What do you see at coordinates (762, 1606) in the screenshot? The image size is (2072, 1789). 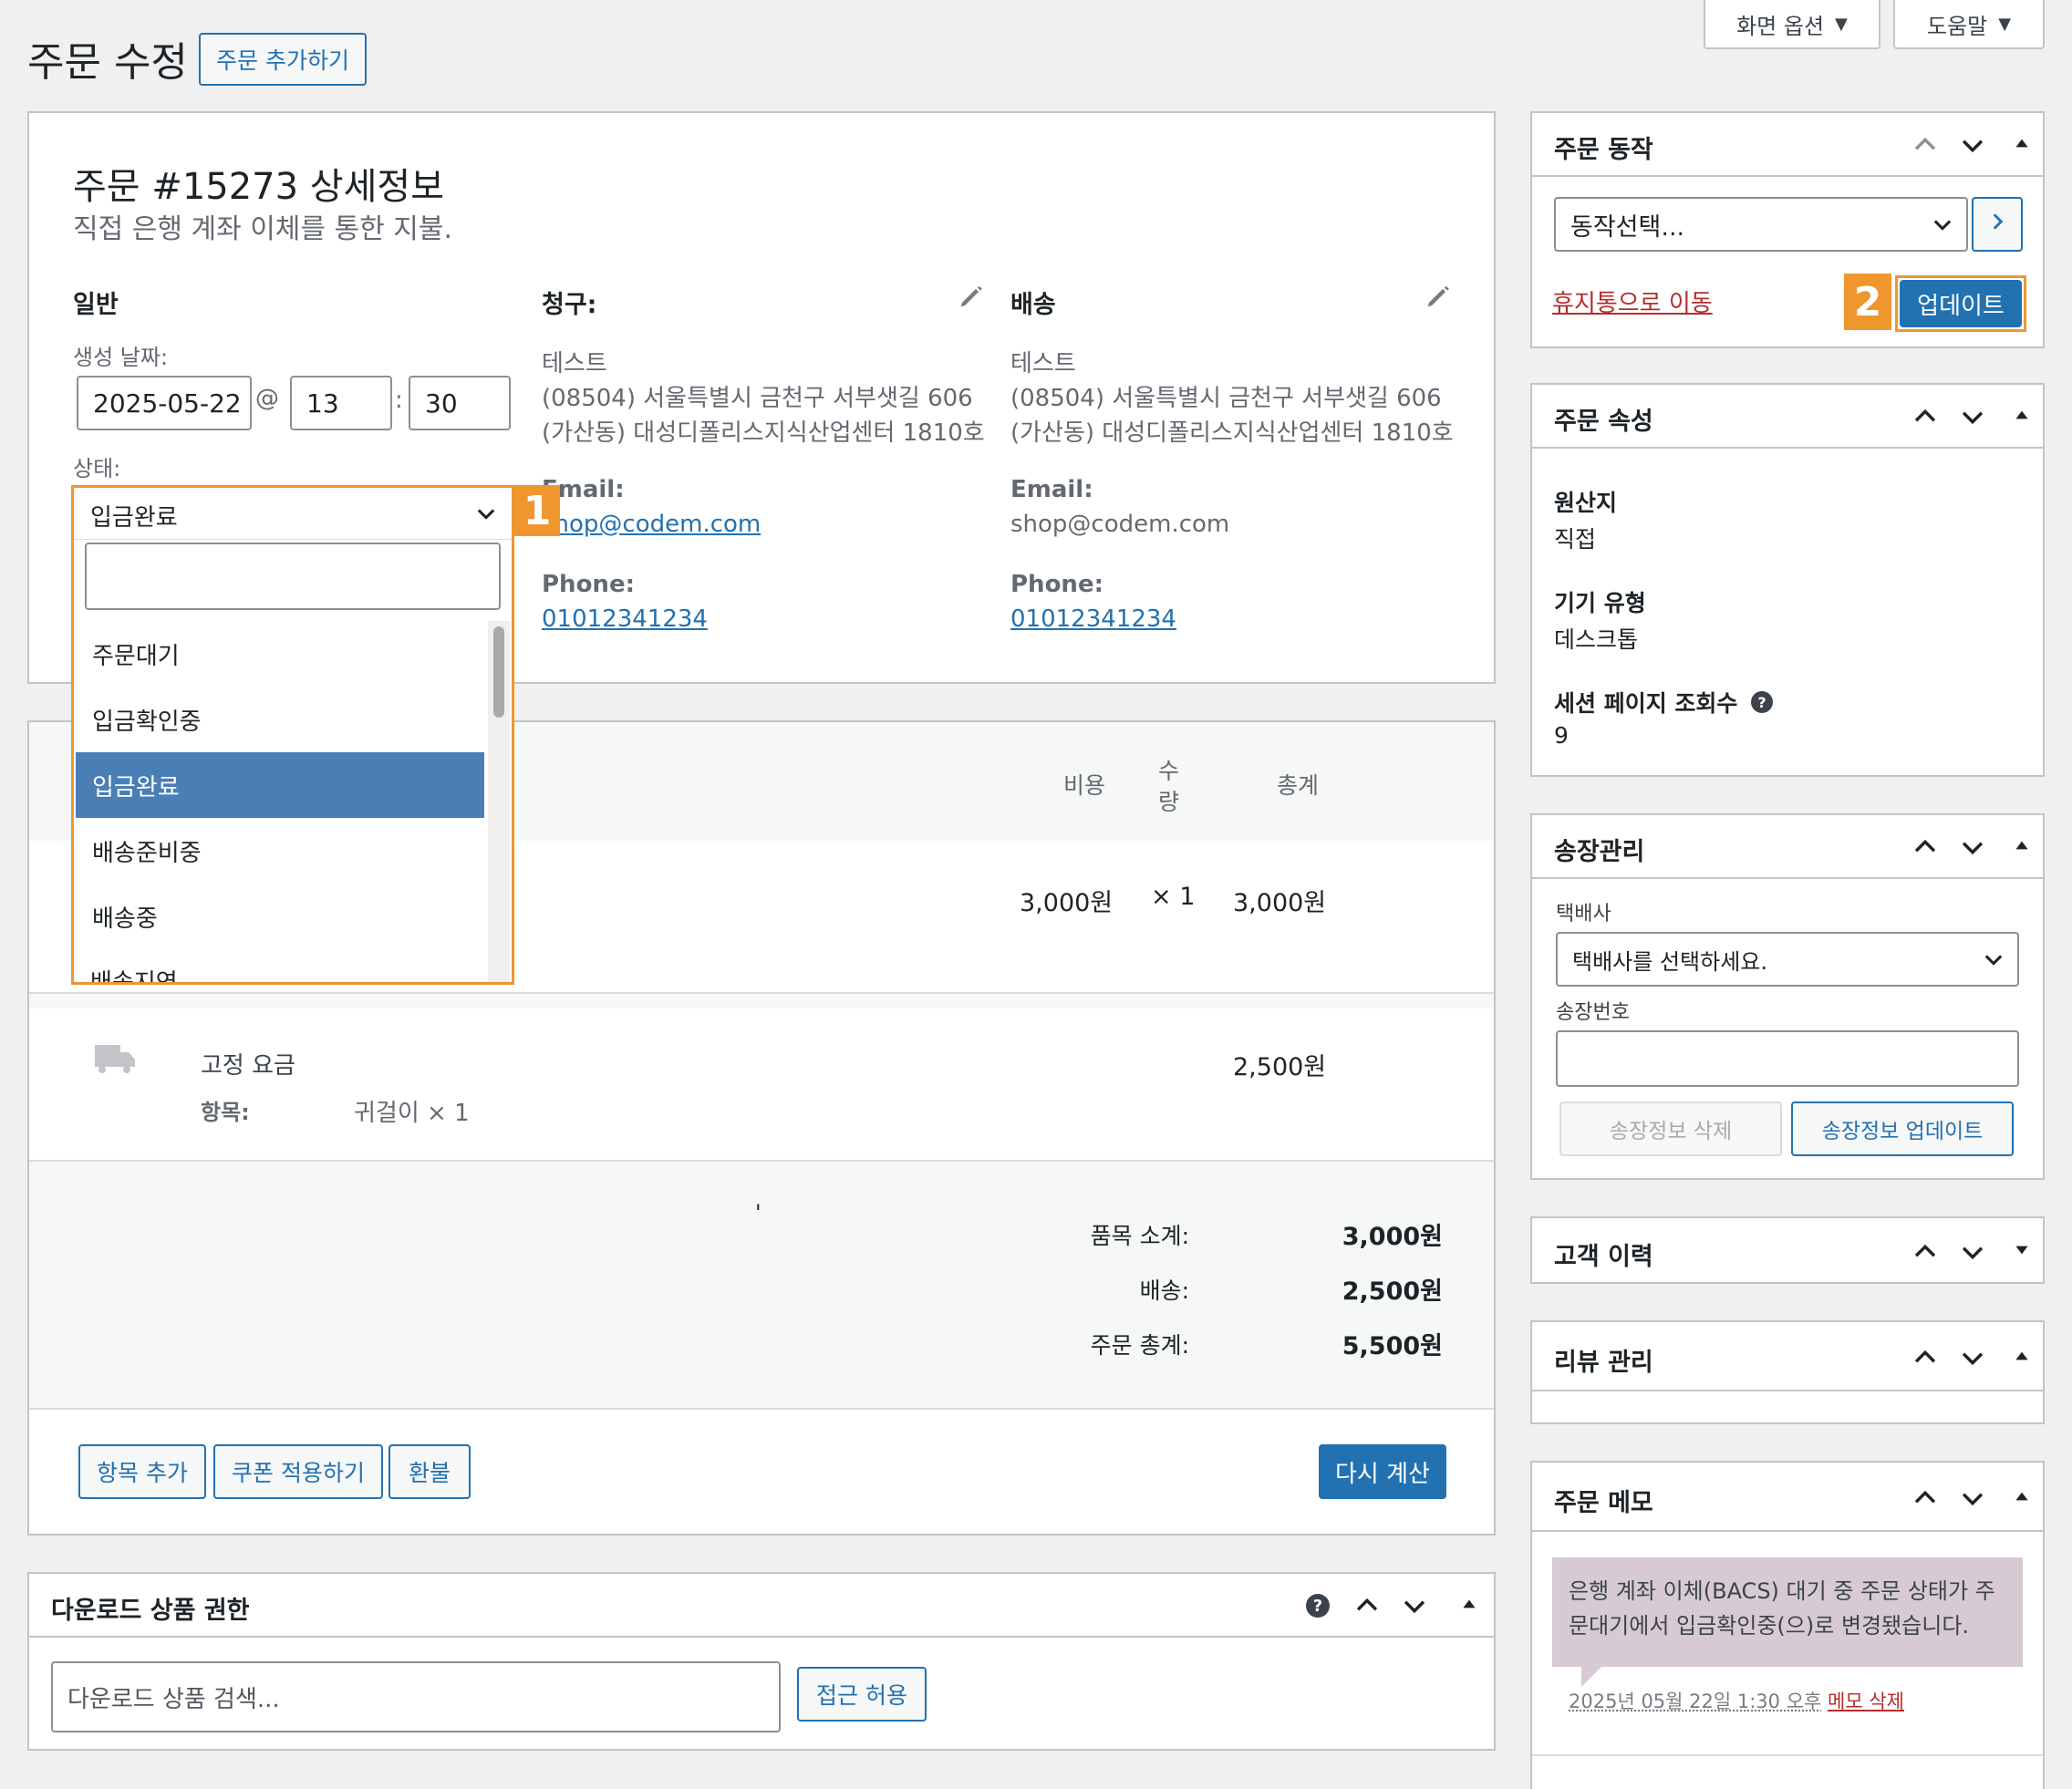 I see `downloads-header: 다운로드 상품 권한 ?` at bounding box center [762, 1606].